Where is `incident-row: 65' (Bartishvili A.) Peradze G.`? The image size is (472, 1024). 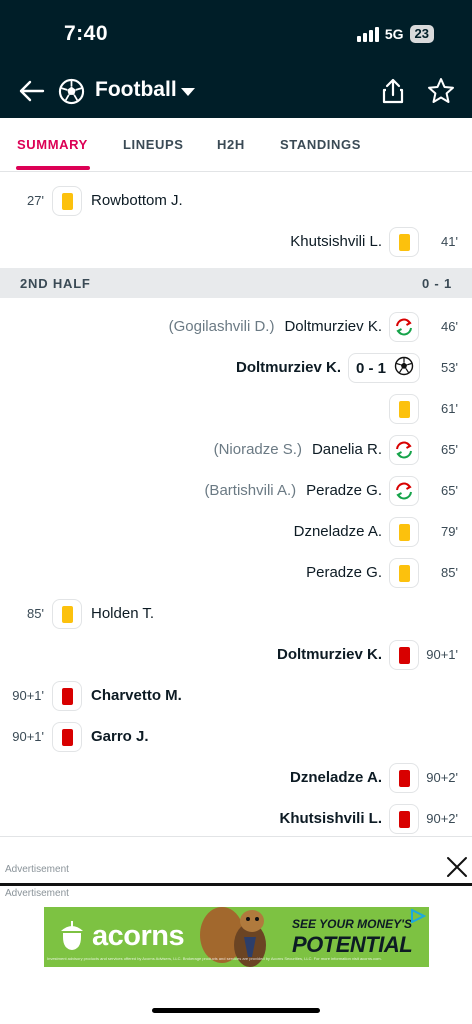
incident-row: 65' (Bartishvili A.) Peradze G. is located at coordinates (236, 488).